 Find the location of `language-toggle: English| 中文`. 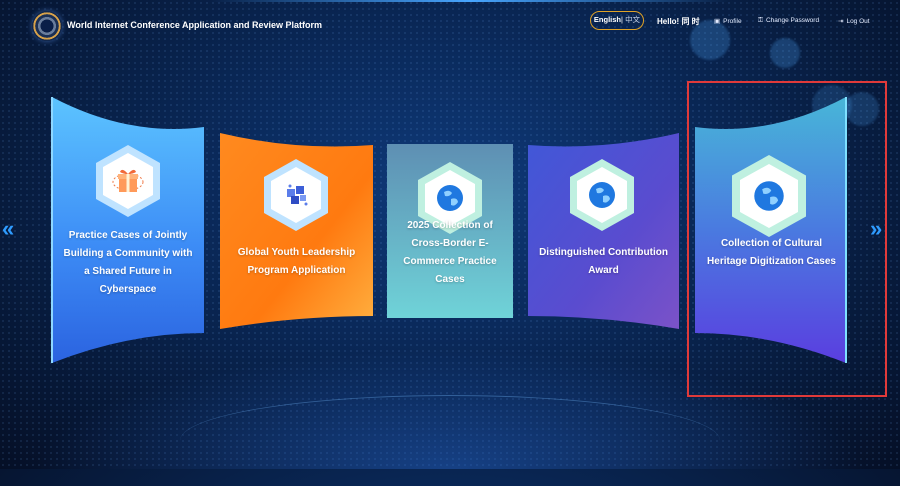

language-toggle: English| 中文 is located at coordinates (617, 20).